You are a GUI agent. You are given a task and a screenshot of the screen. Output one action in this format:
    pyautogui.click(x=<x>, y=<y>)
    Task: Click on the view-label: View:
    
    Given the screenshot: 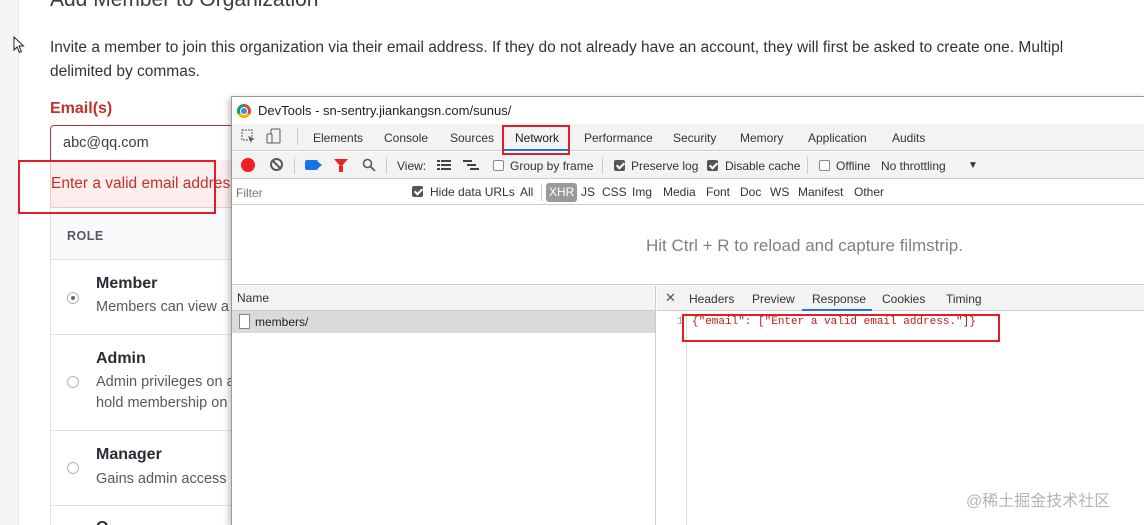 What is the action you would take?
    pyautogui.click(x=412, y=166)
    